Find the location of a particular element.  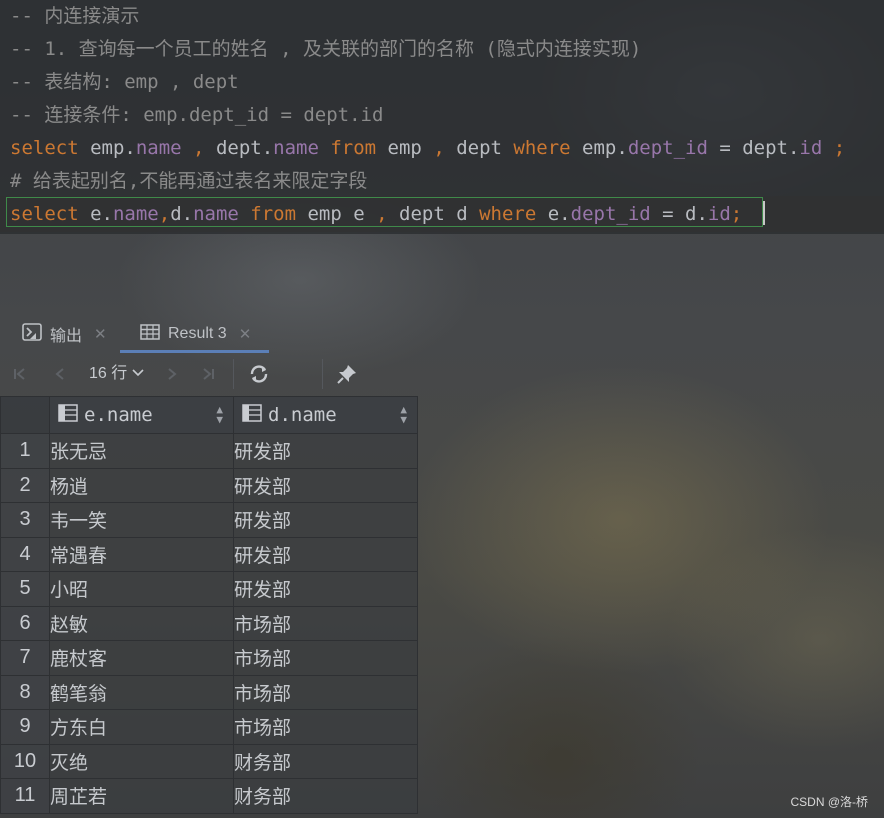

text-cursor is located at coordinates (764, 213).